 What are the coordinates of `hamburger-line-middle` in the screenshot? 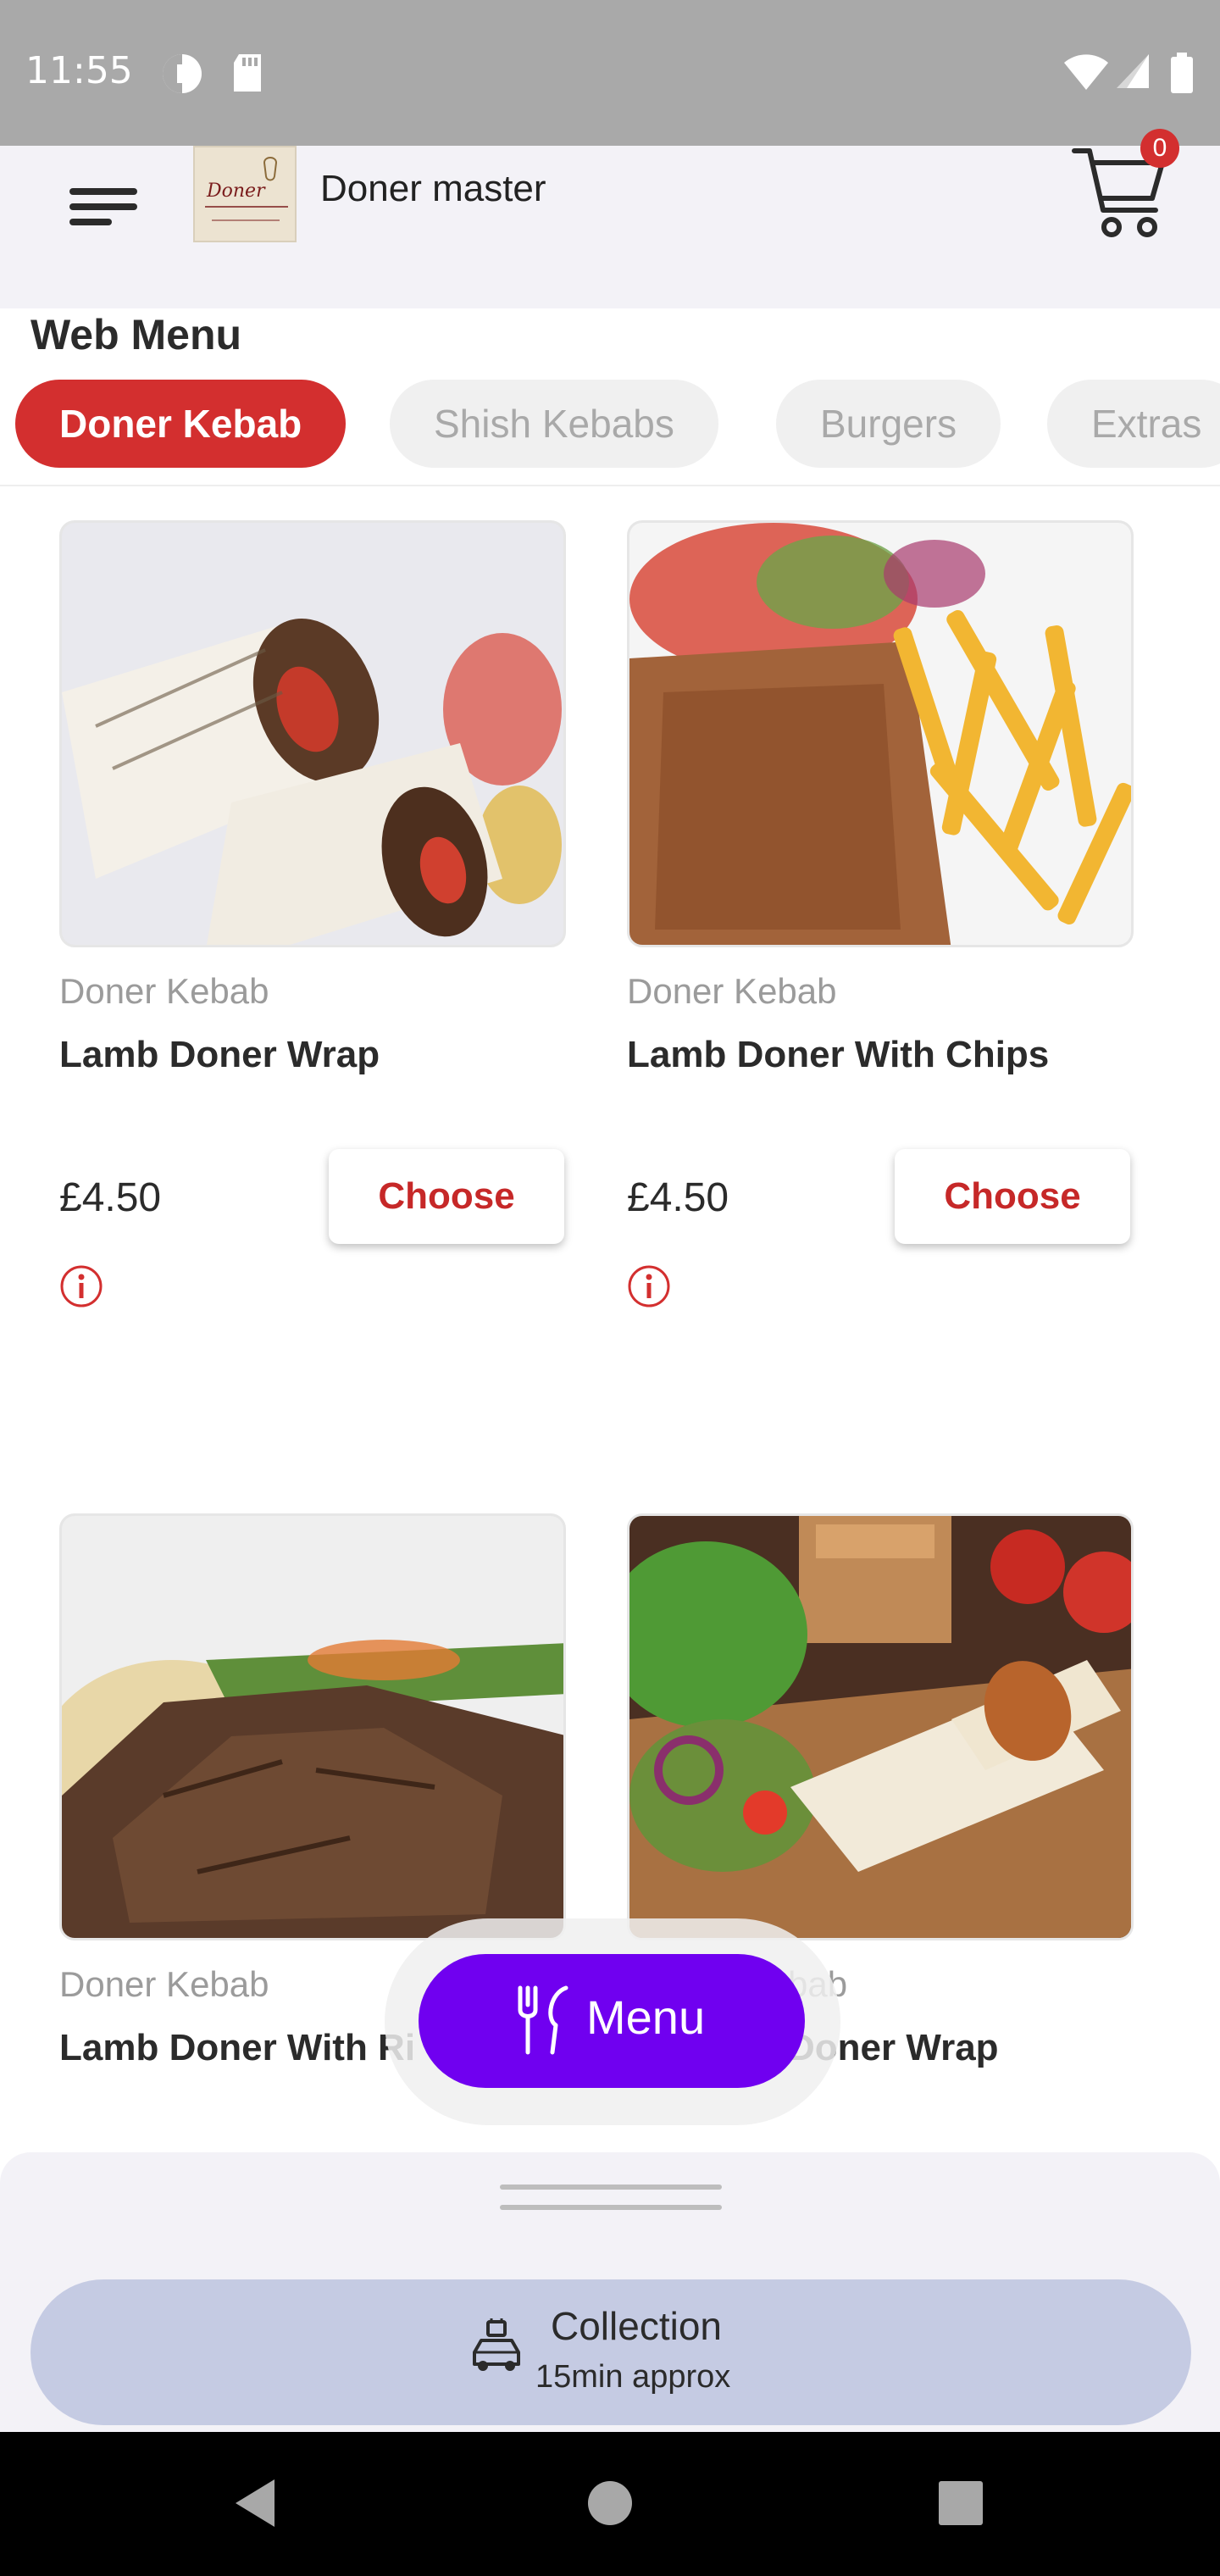 It's located at (103, 206).